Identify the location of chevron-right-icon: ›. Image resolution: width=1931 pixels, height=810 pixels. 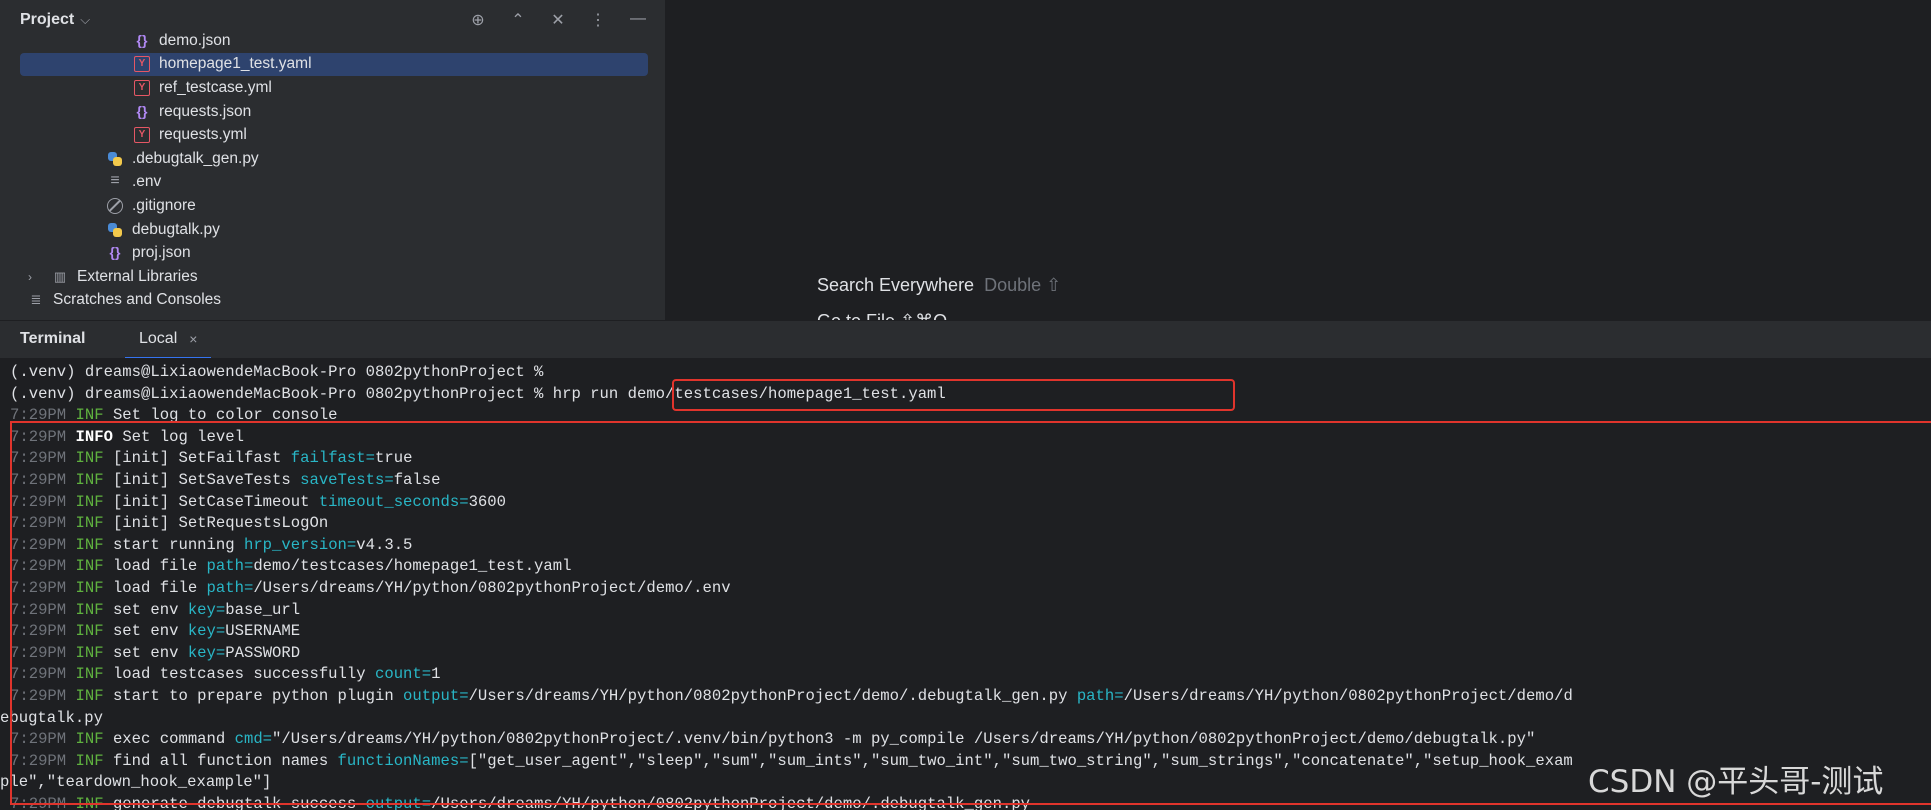
(35, 277).